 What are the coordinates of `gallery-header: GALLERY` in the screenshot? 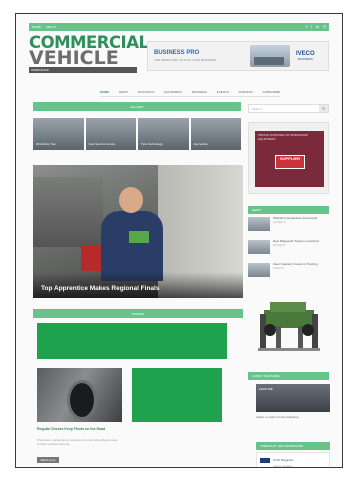 It's located at (137, 106).